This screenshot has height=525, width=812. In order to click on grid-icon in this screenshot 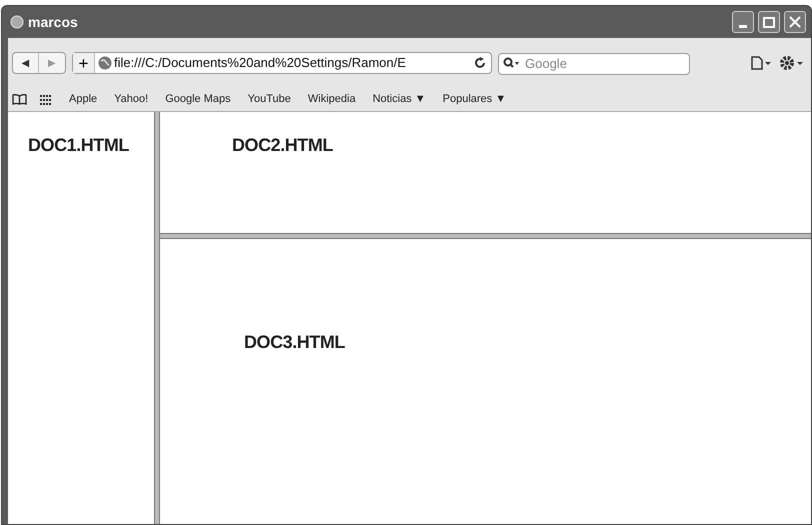, I will do `click(46, 99)`.